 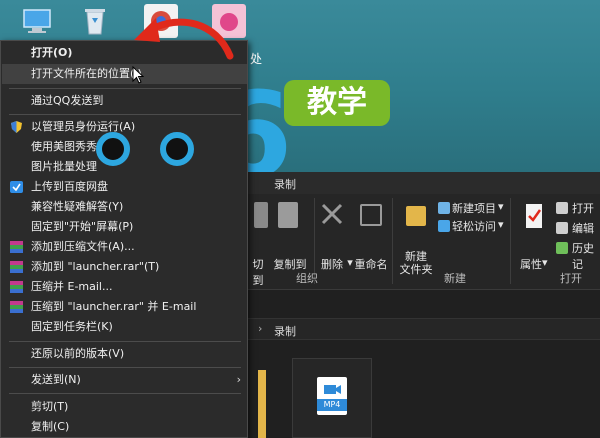 I want to click on copy-to-icon, so click(x=288, y=215).